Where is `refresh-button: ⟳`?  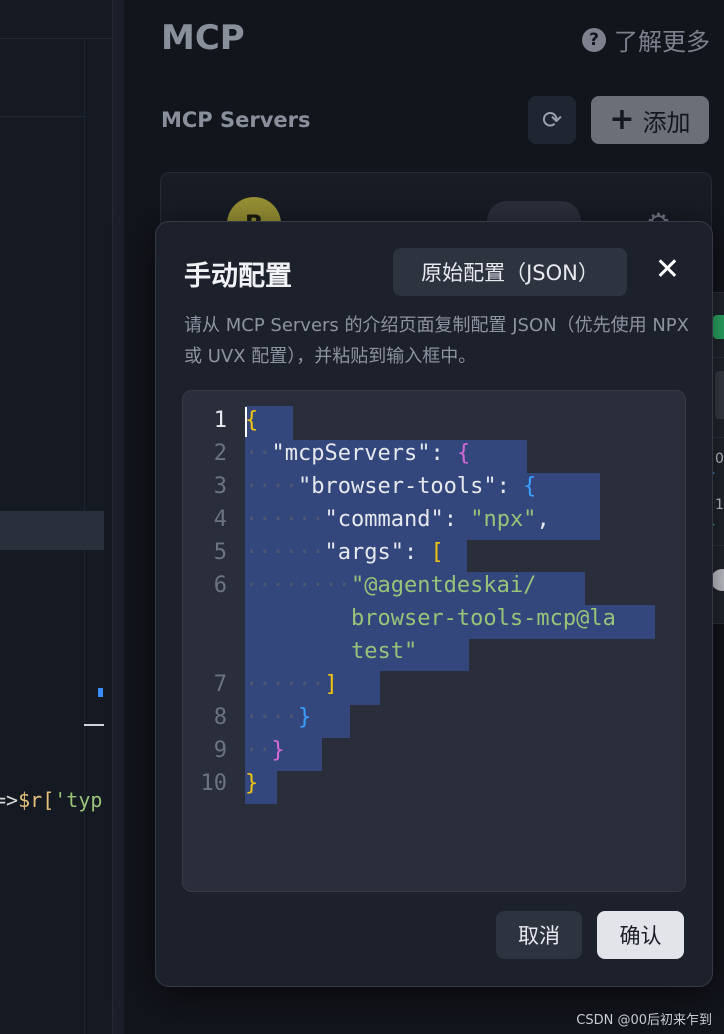 refresh-button: ⟳ is located at coordinates (552, 120).